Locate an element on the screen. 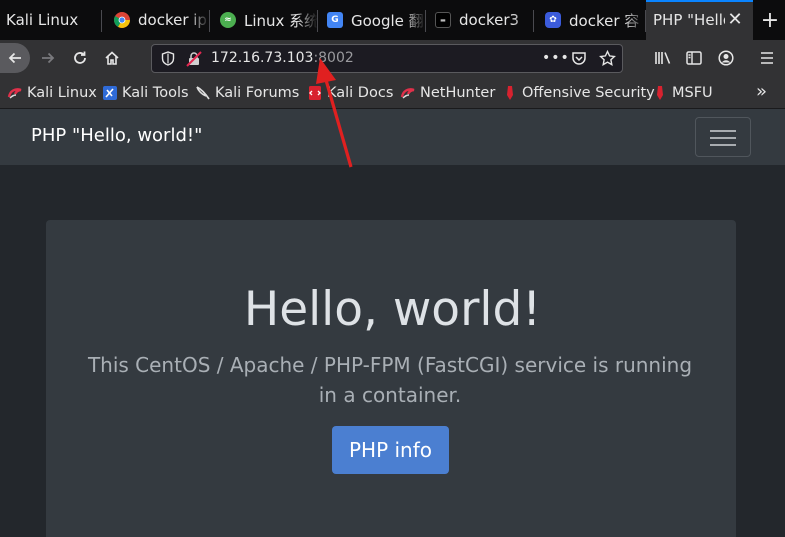  tab-google-translate: G Google 翻 is located at coordinates (372, 20).